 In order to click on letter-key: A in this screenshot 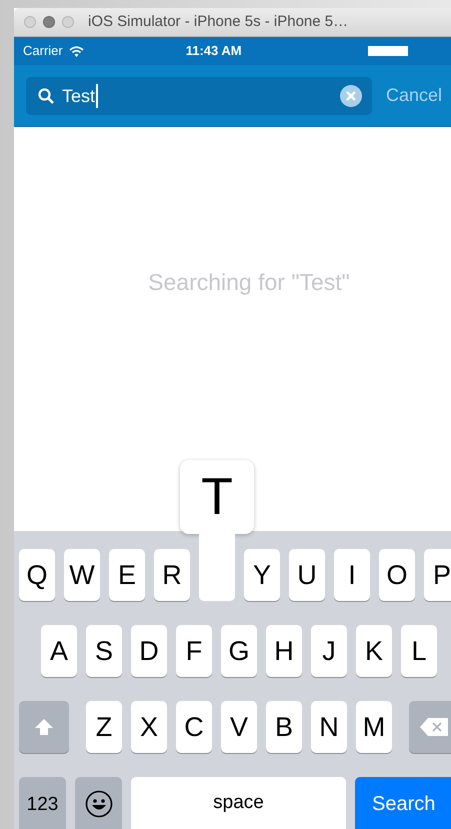, I will do `click(59, 651)`.